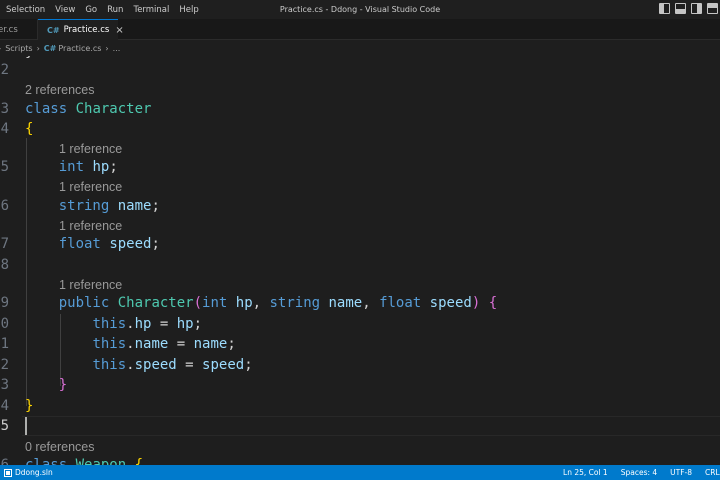 The width and height of the screenshot is (720, 480). Describe the element at coordinates (639, 472) in the screenshot. I see `indentation-setting: Spaces: 4` at that location.